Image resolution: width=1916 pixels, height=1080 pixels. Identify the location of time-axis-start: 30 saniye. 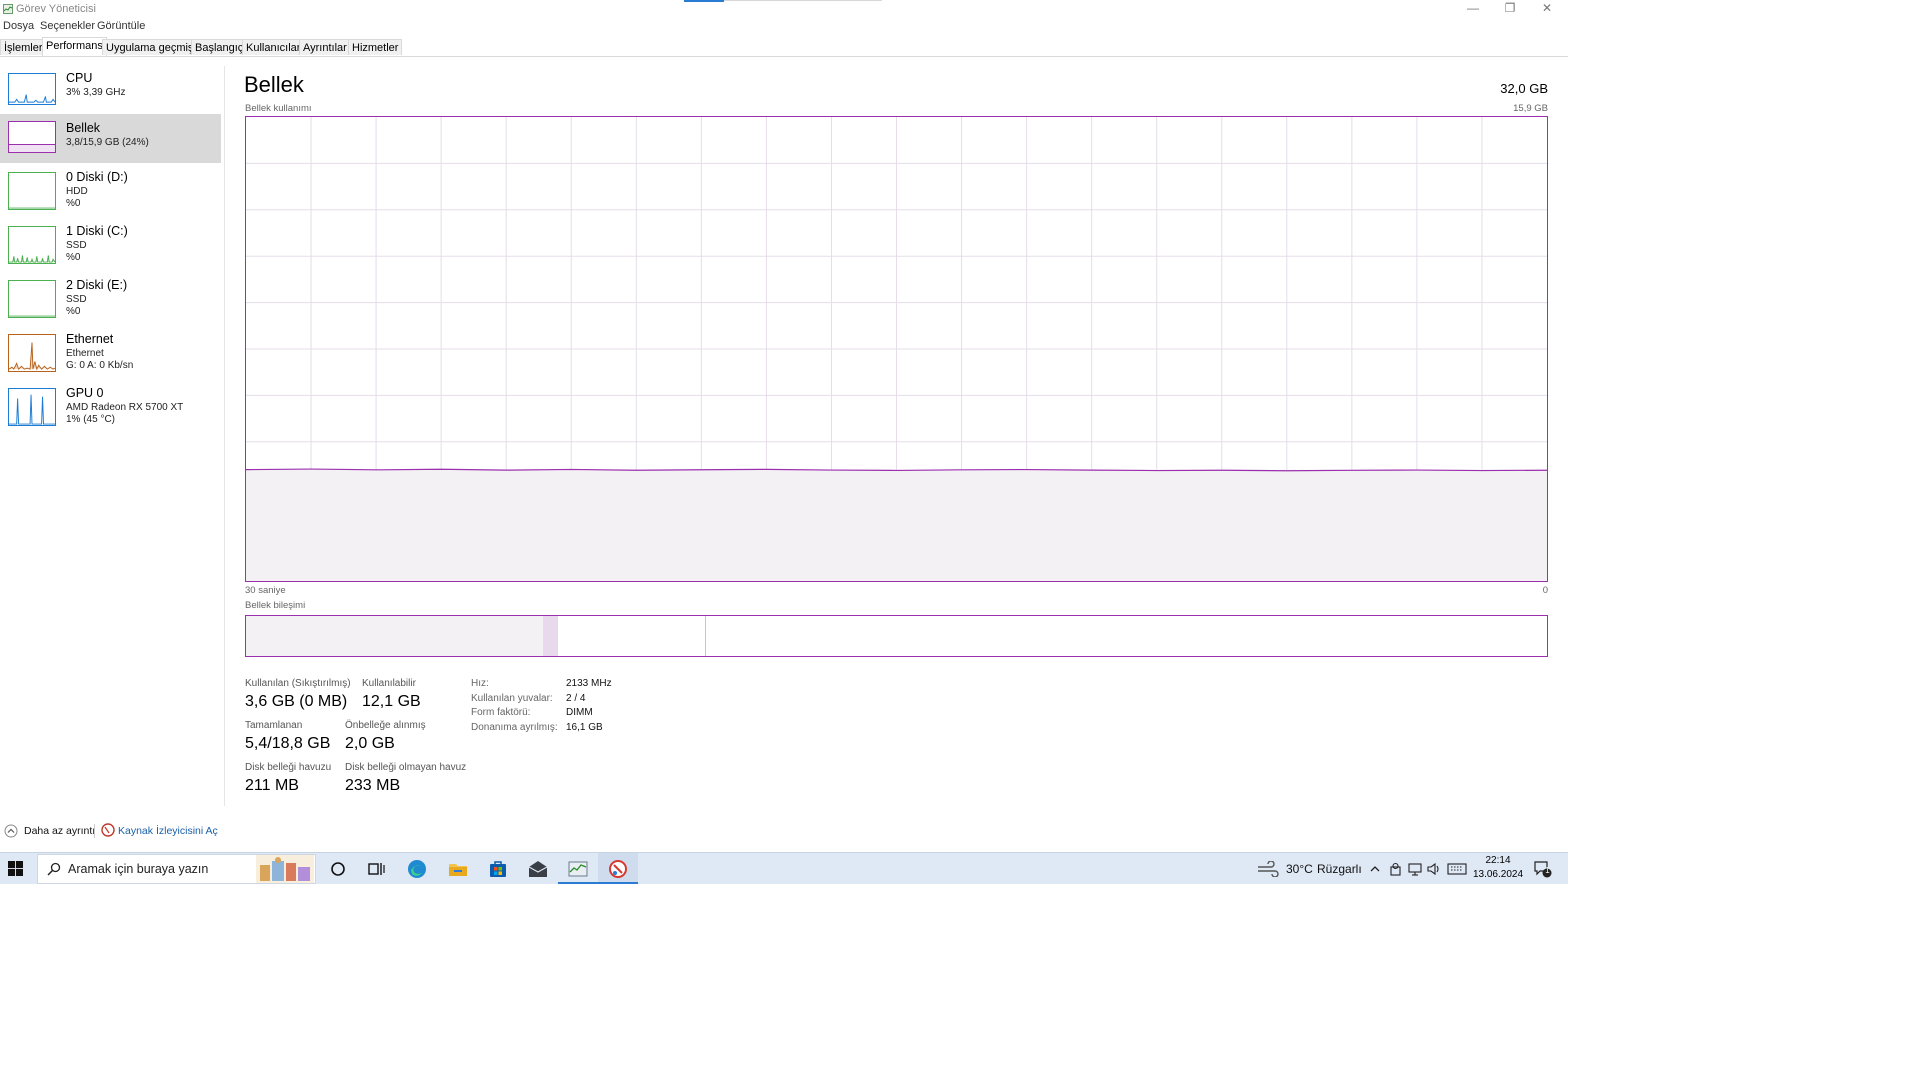
(265, 590).